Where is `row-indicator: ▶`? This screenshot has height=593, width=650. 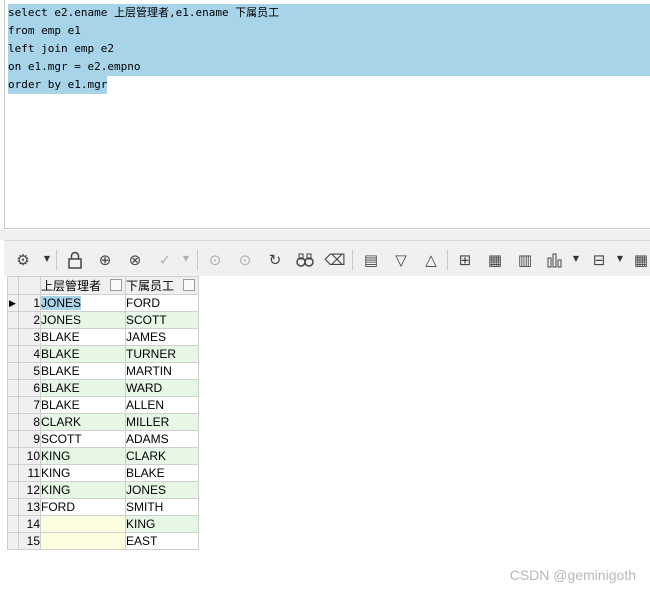 row-indicator: ▶ is located at coordinates (13, 303).